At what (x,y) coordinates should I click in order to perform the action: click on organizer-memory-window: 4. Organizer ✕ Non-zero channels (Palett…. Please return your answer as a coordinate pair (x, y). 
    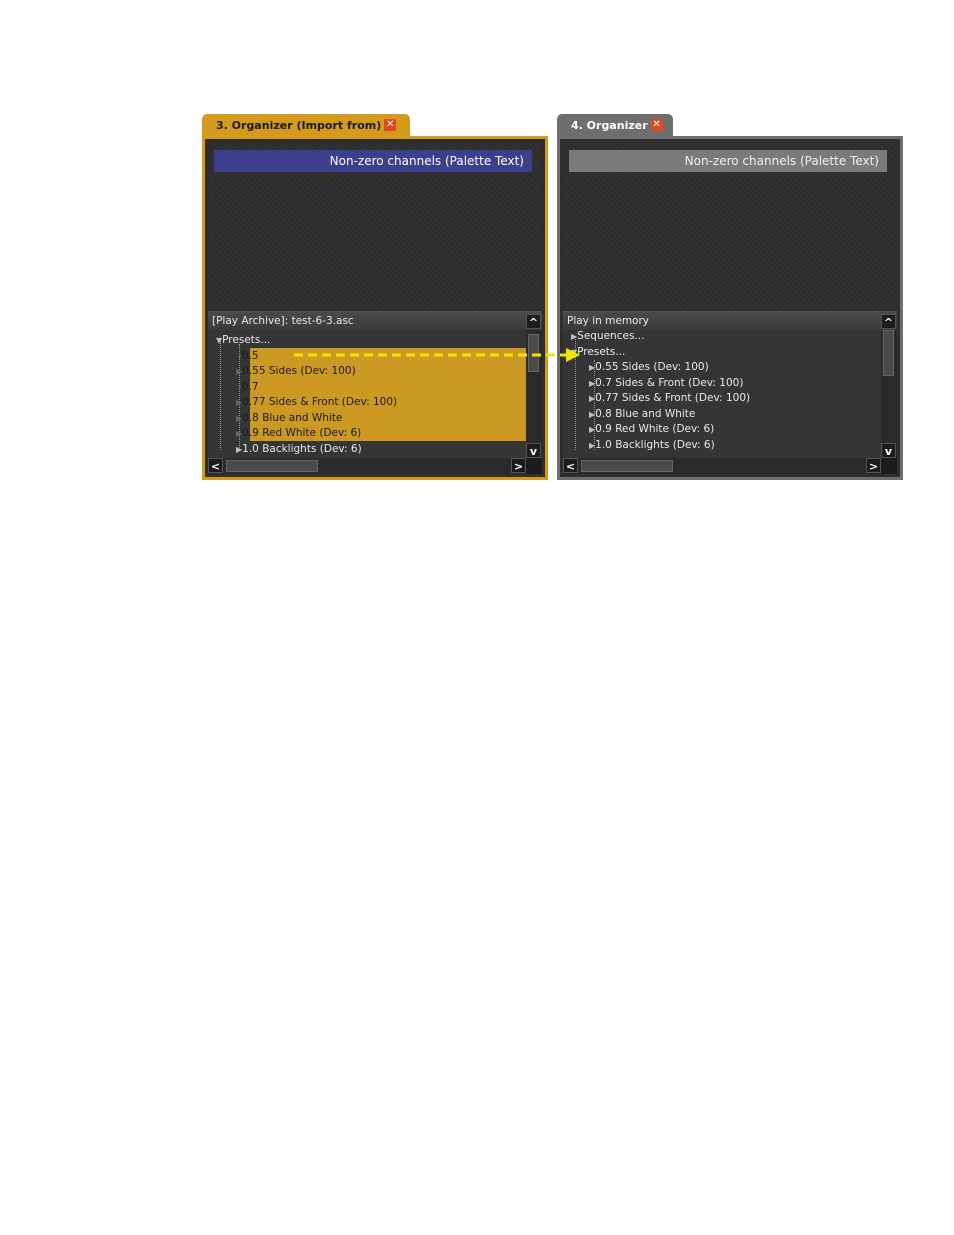
    Looking at the image, I should click on (730, 297).